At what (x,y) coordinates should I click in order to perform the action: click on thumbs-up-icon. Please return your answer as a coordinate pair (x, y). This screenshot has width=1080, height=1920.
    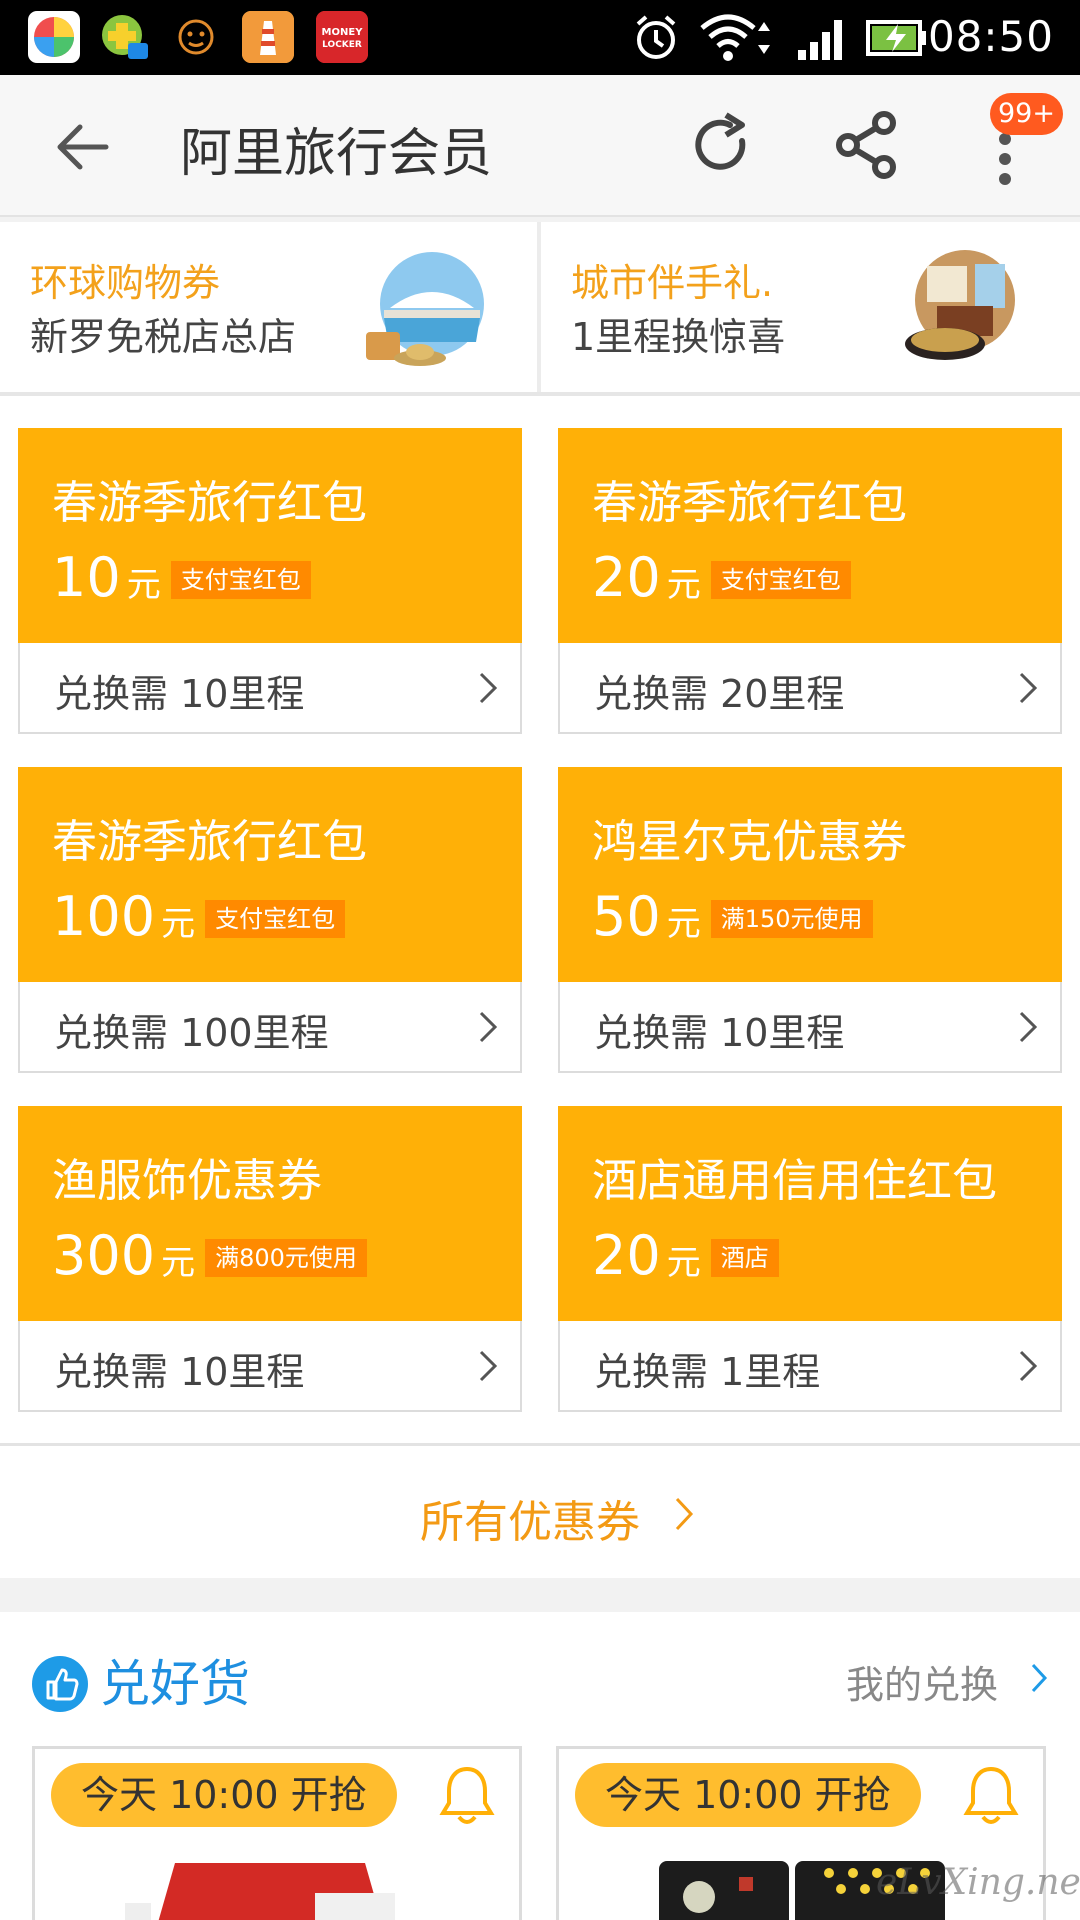
    Looking at the image, I should click on (60, 1684).